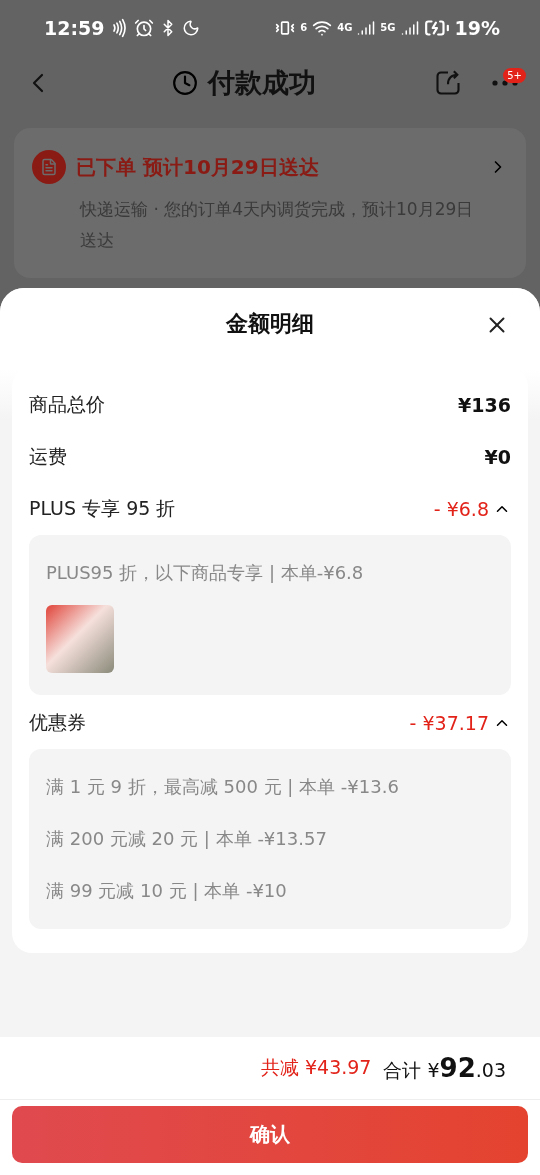  Describe the element at coordinates (144, 27) in the screenshot. I see `alarm-icon` at that location.